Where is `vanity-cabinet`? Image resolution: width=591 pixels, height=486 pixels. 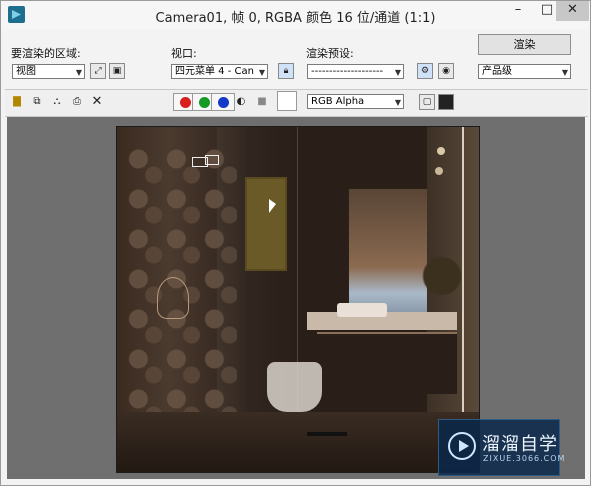
vanity-cabinet is located at coordinates (387, 363).